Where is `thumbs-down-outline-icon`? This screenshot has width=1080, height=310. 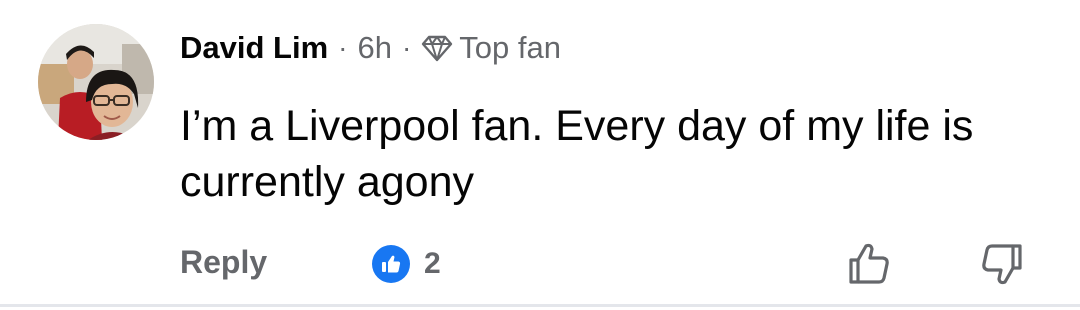
thumbs-down-outline-icon is located at coordinates (1002, 264).